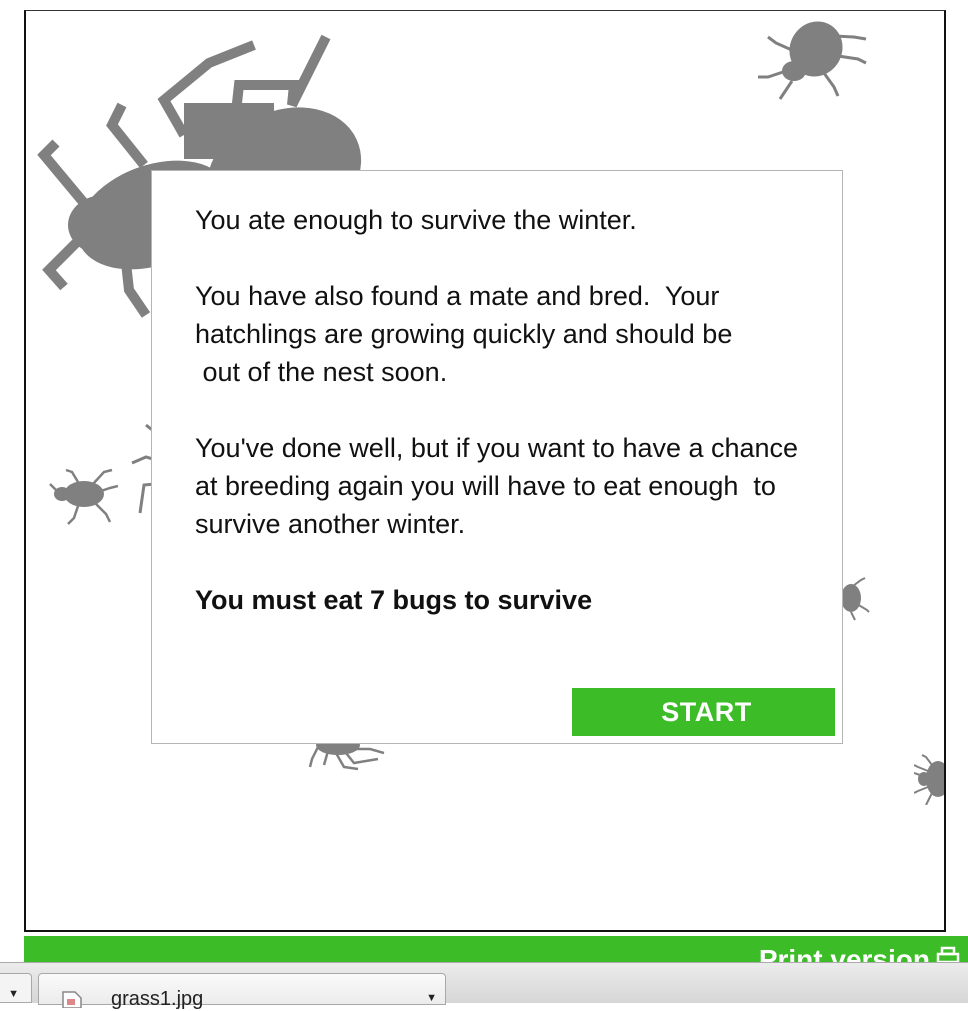 The width and height of the screenshot is (968, 1011). Describe the element at coordinates (72, 999) in the screenshot. I see `file-icon` at that location.